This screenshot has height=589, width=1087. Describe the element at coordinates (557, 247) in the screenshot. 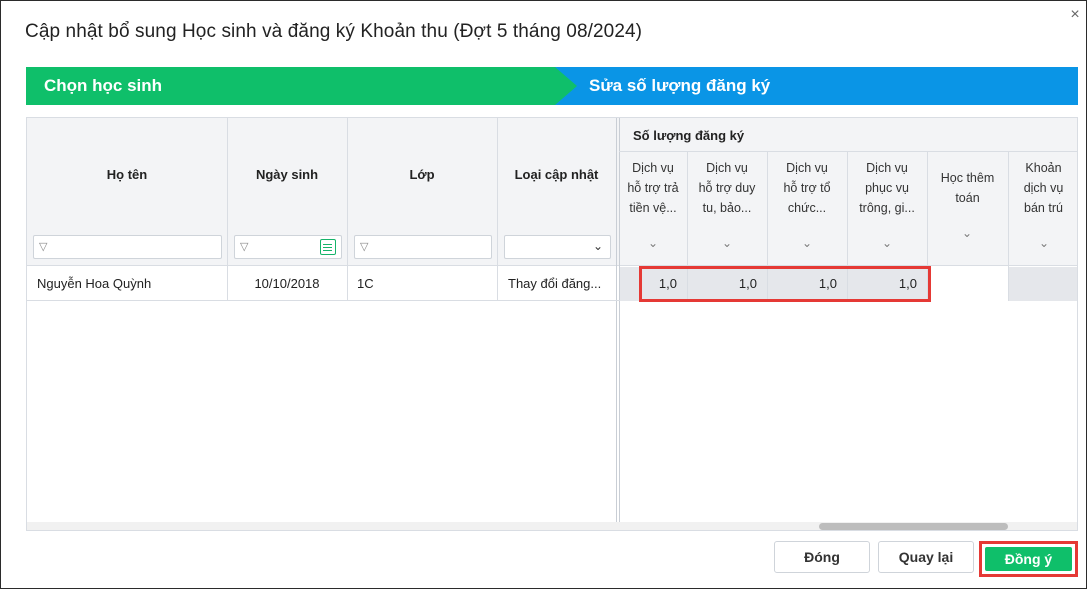

I see `update-type-filter-select: ⌄` at that location.